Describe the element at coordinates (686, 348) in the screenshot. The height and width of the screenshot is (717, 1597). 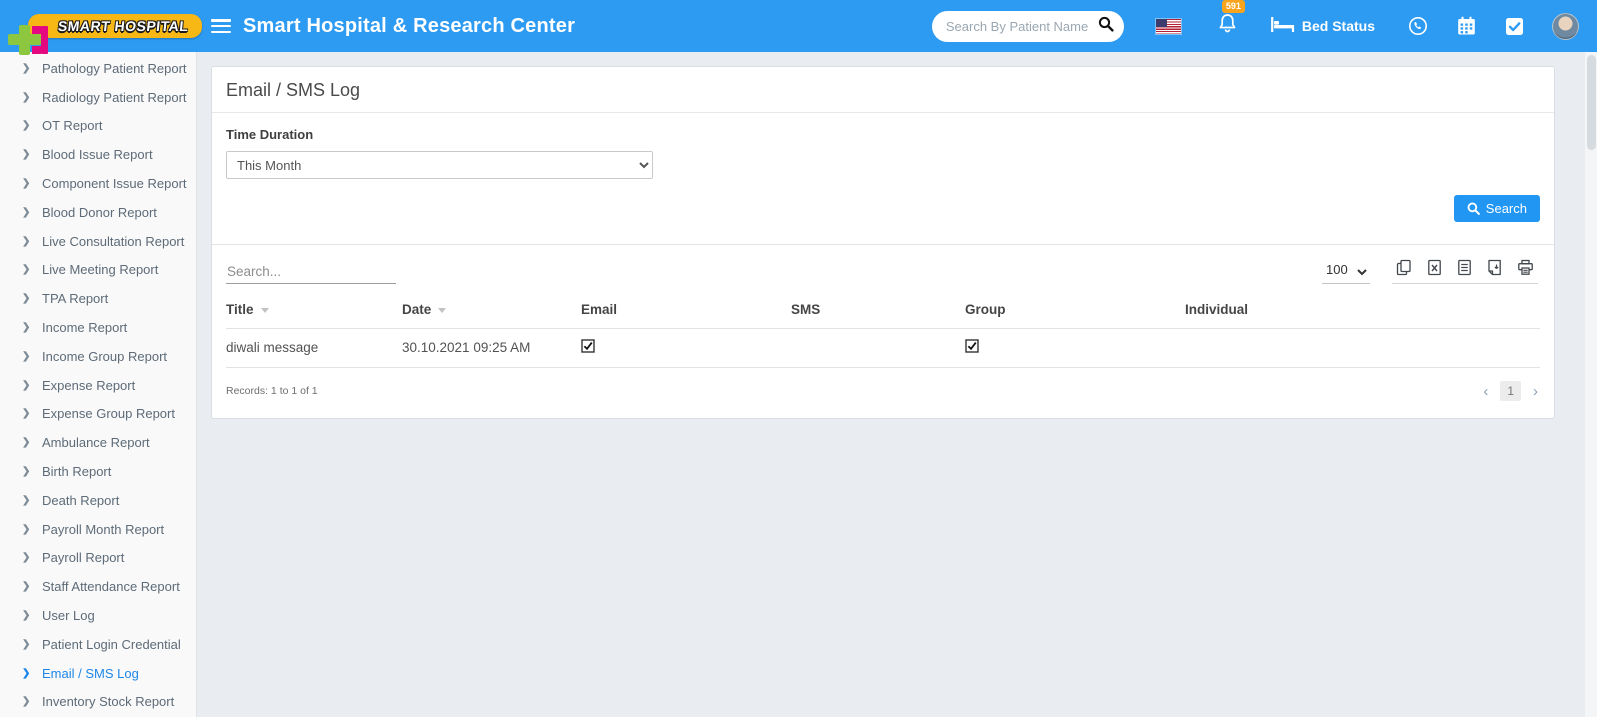
I see `cell-email` at that location.